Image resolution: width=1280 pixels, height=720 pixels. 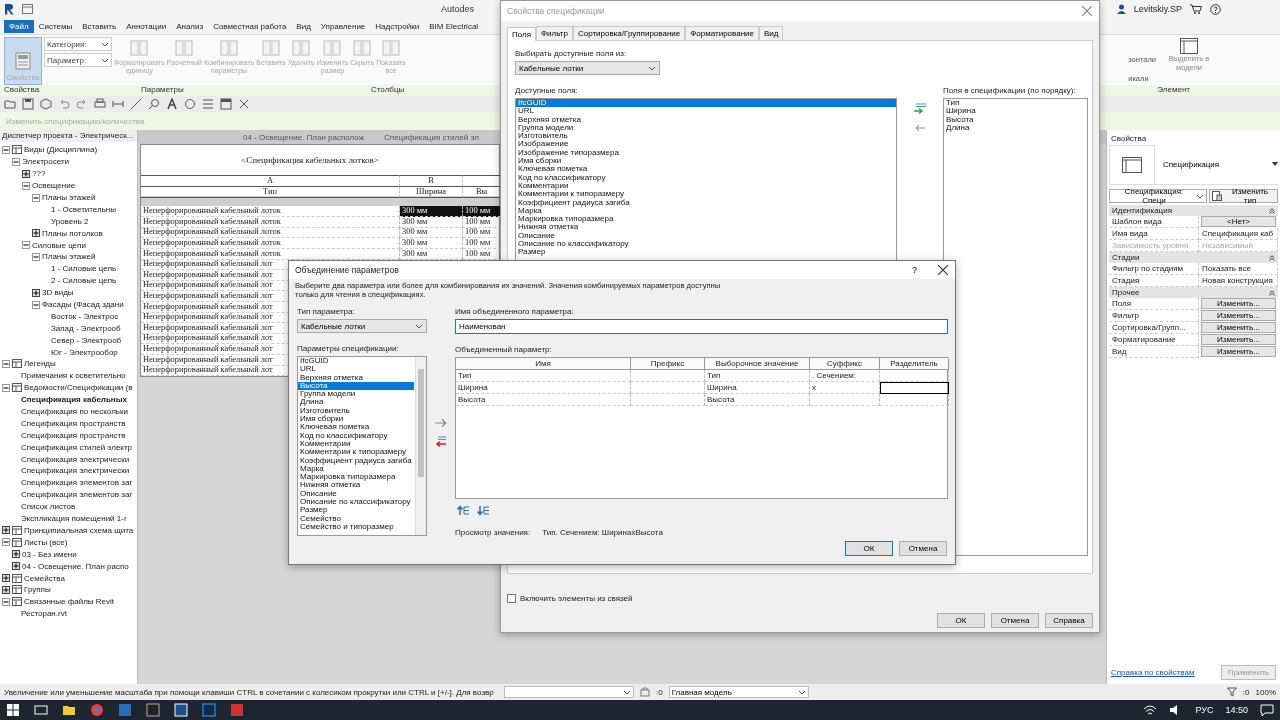 What do you see at coordinates (79, 530) in the screenshot?
I see `tree-item: Принципиальная схема щита` at bounding box center [79, 530].